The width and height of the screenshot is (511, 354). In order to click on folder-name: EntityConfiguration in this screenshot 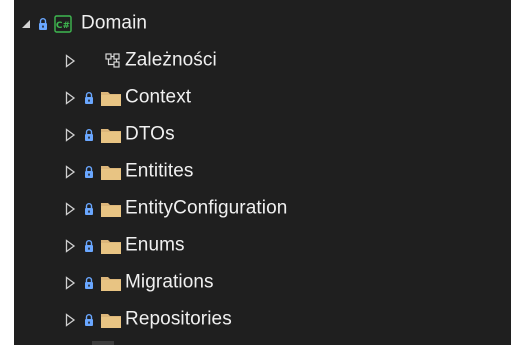, I will do `click(206, 208)`.